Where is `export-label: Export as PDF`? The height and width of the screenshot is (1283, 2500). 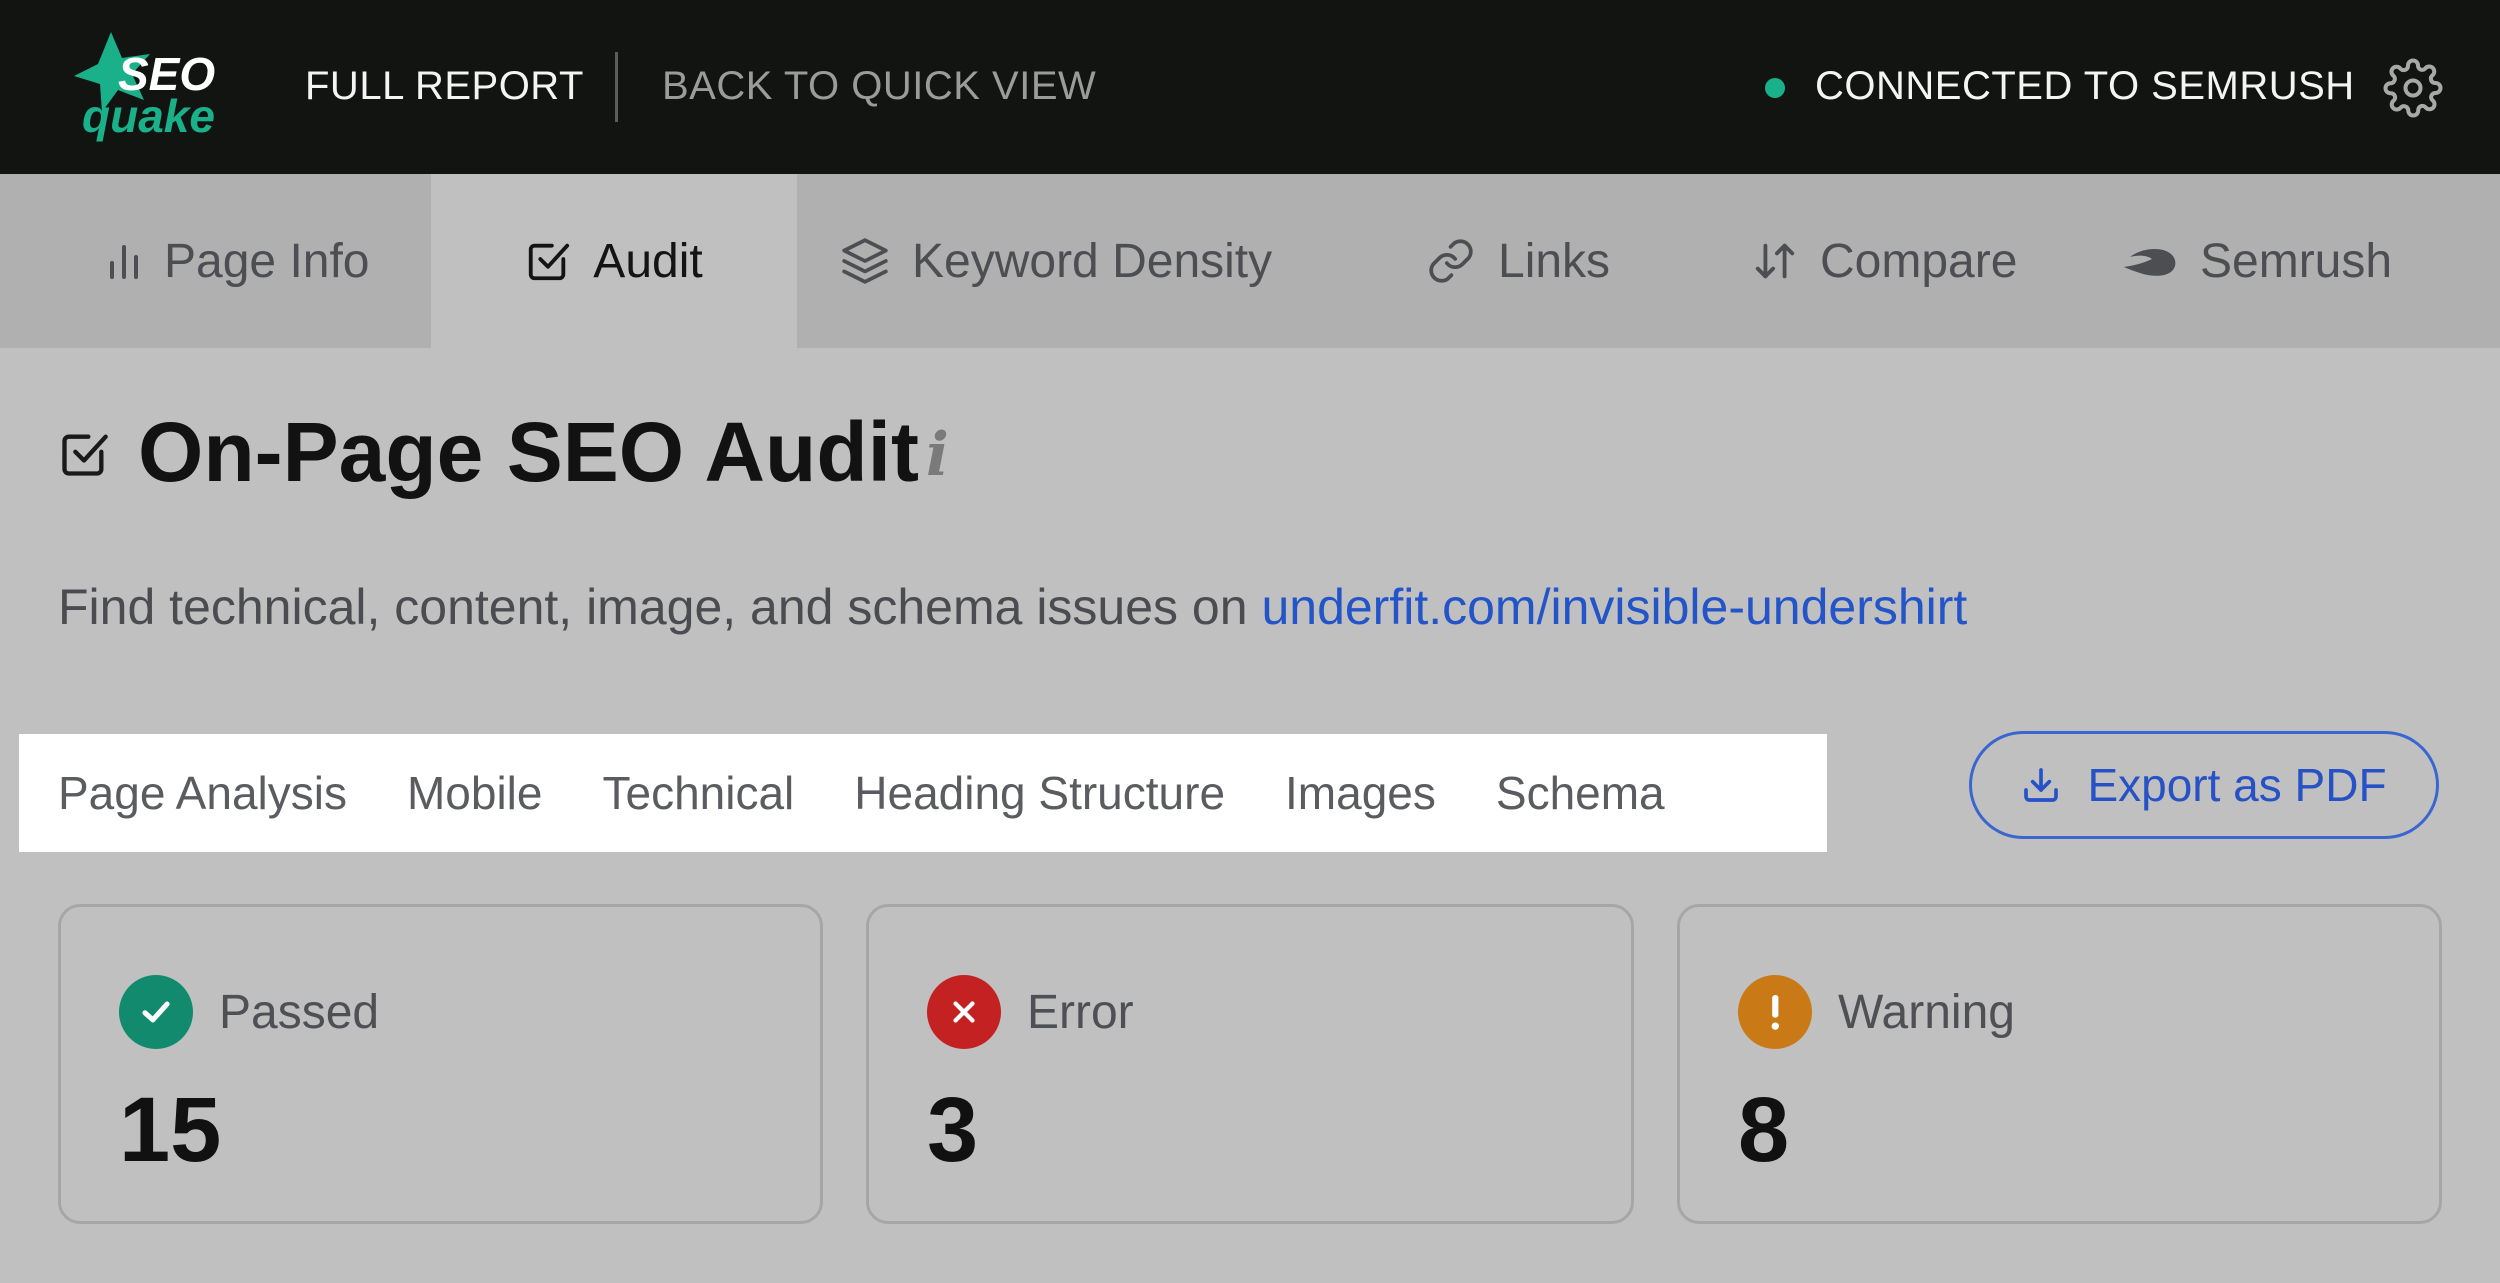 export-label: Export as PDF is located at coordinates (2237, 785).